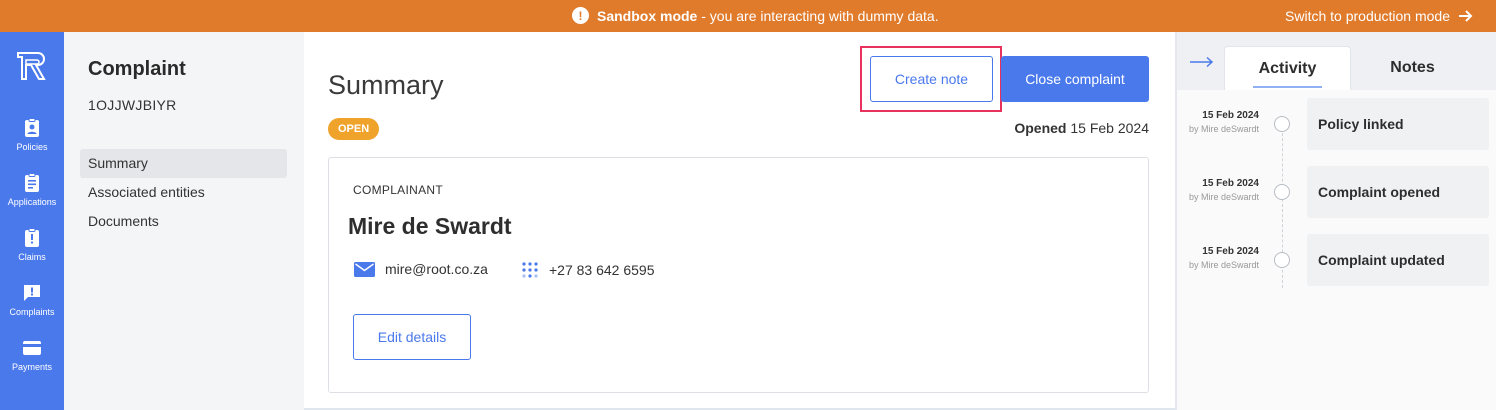 The height and width of the screenshot is (410, 1496). I want to click on panel-tab-bar: Activity Notes, so click(1336, 61).